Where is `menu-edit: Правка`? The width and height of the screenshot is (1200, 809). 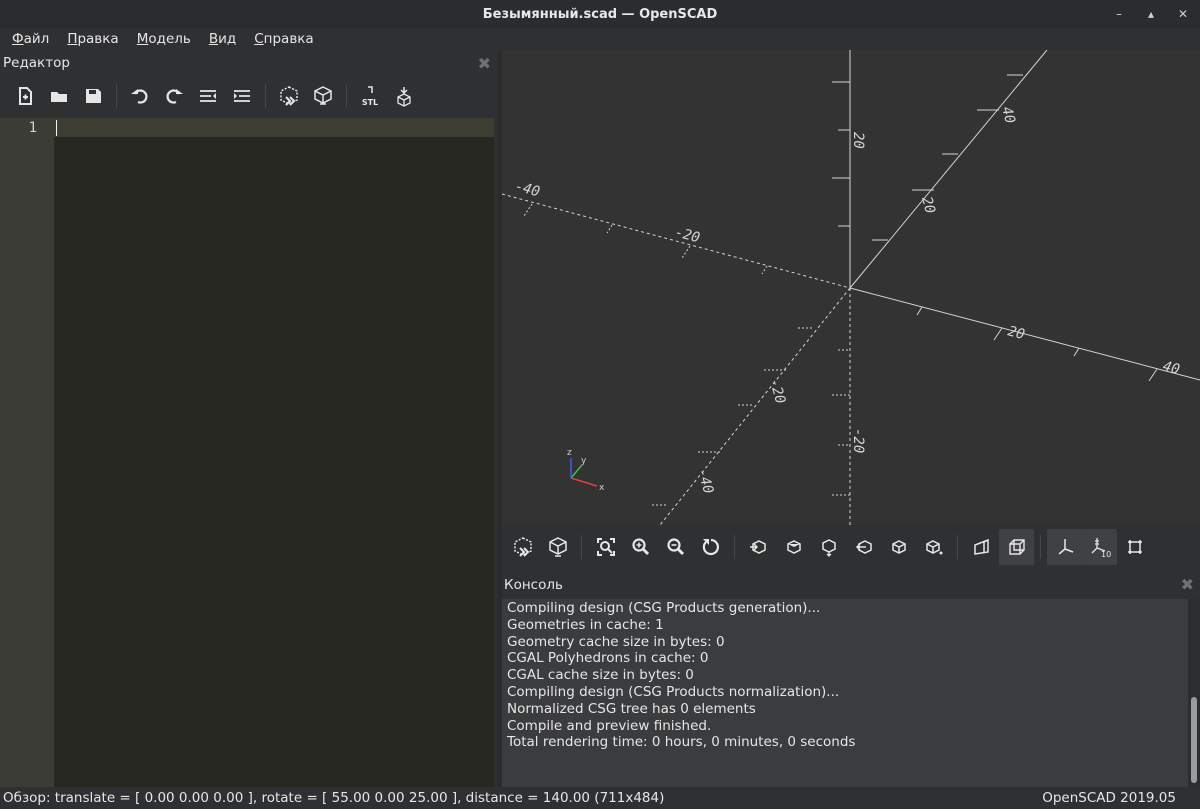 menu-edit: Правка is located at coordinates (92, 39).